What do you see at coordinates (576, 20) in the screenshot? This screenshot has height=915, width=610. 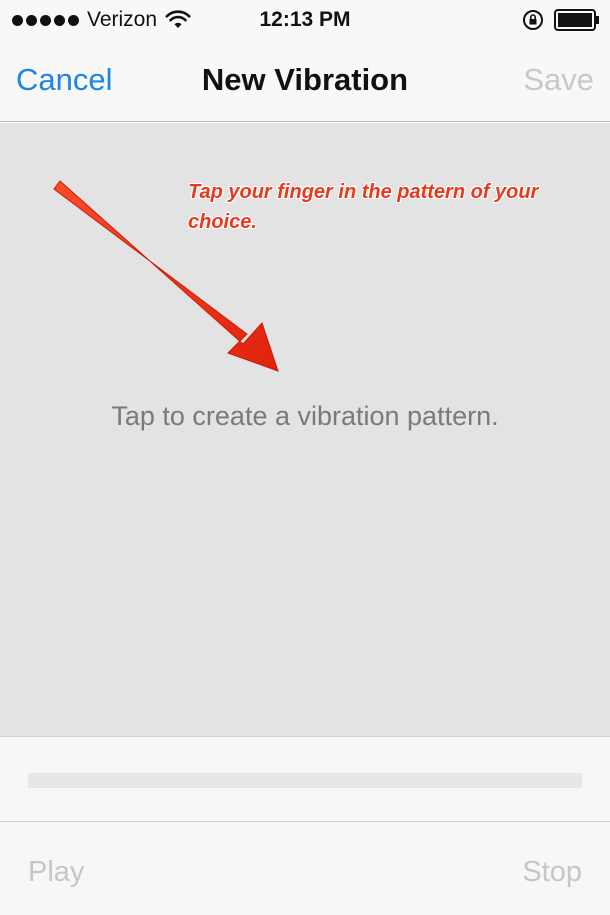 I see `battery-icon` at bounding box center [576, 20].